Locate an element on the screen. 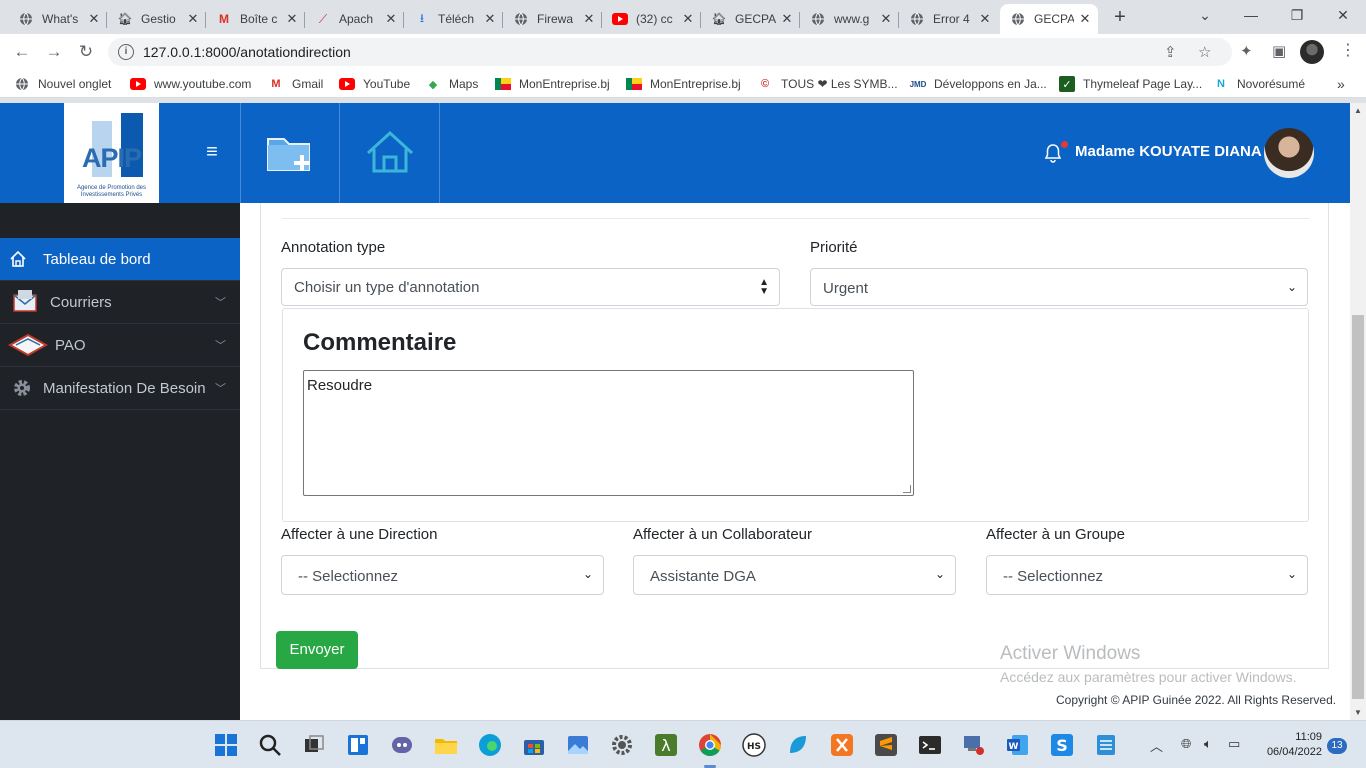 The width and height of the screenshot is (1366, 768). sidebar-item-pao: PAO ﹀ is located at coordinates (120, 345).